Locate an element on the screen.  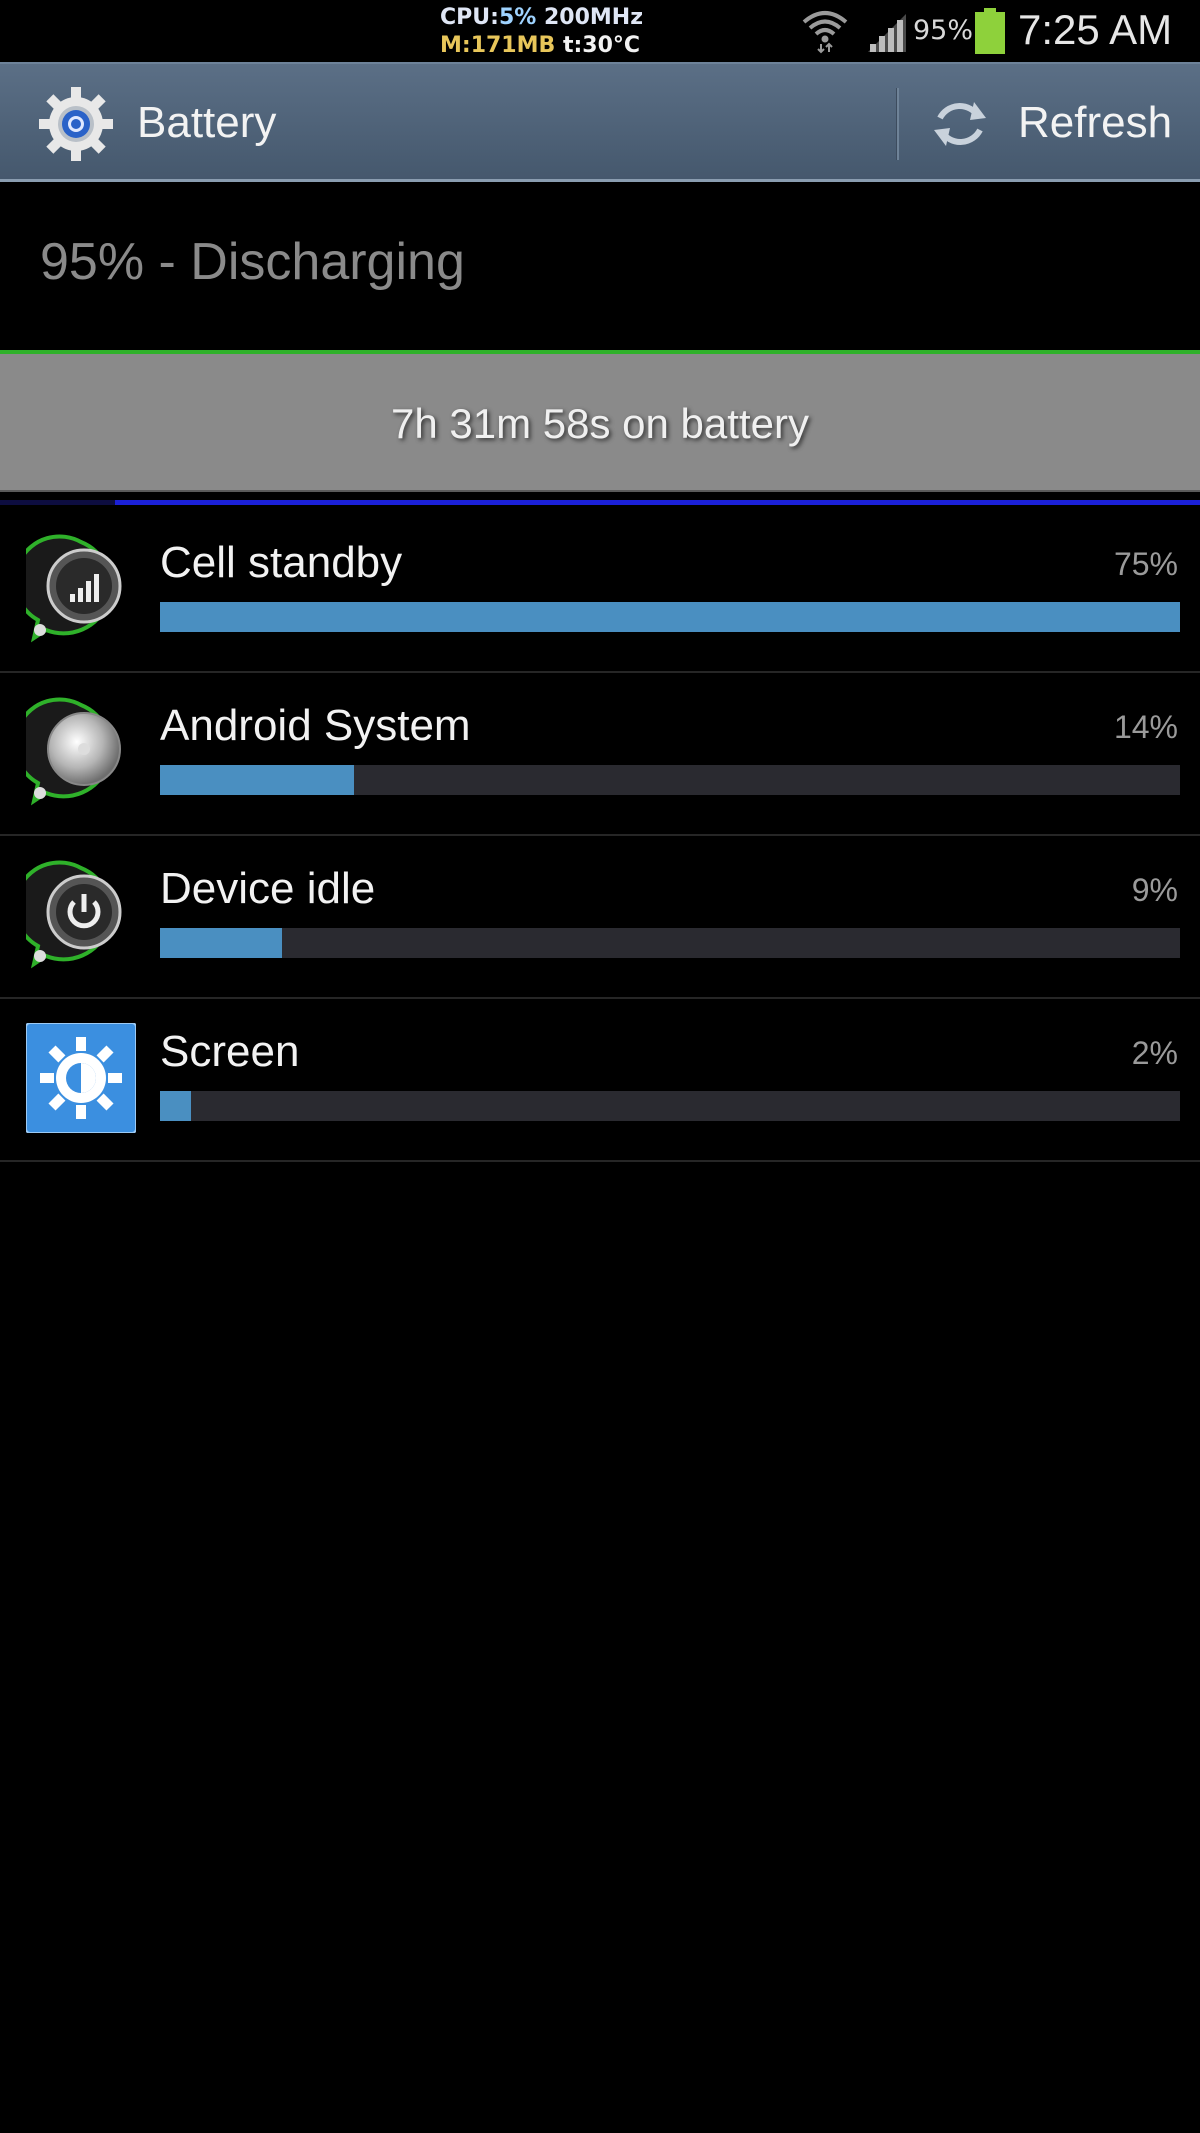
cpu-value: 5% is located at coordinates (517, 17).